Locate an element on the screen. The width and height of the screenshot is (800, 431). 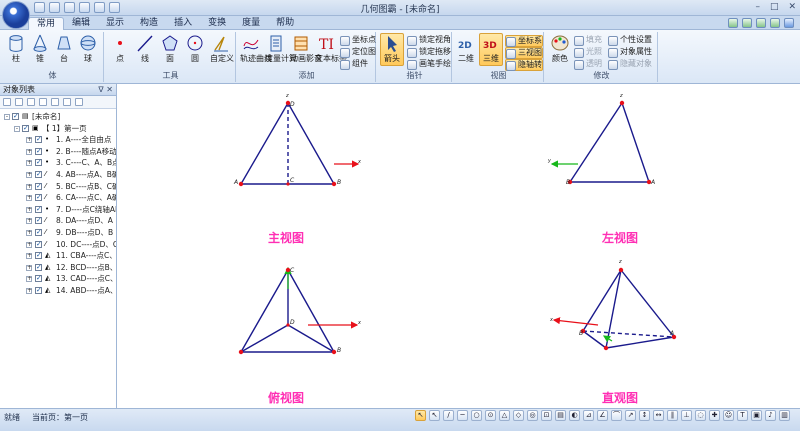
lighting-button: 光照 is located at coordinates (588, 52).